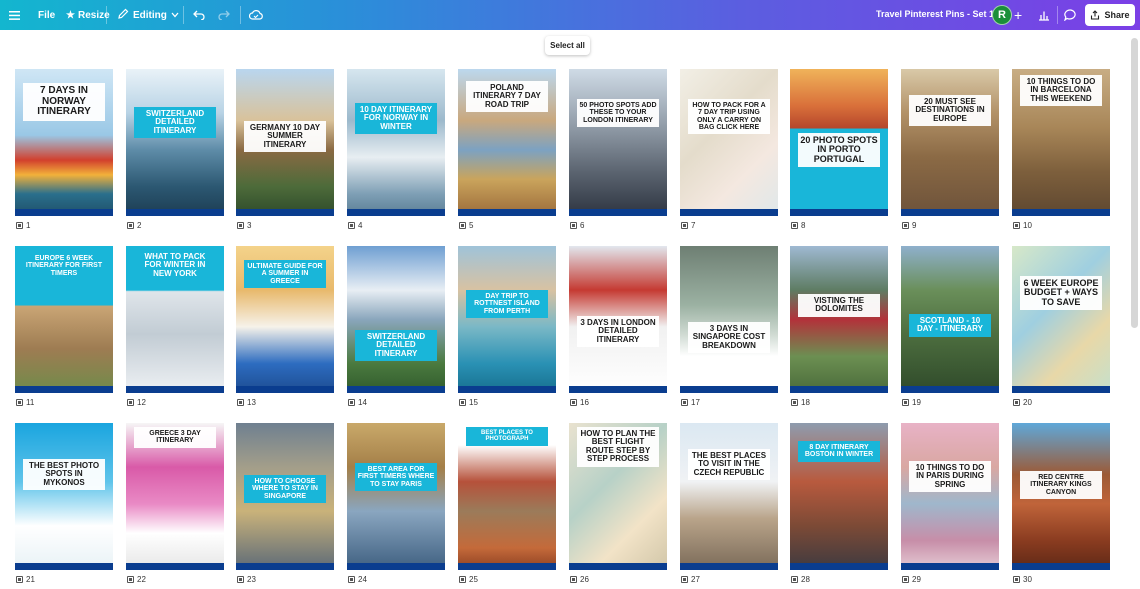 This screenshot has width=1140, height=589. What do you see at coordinates (1070, 15) in the screenshot?
I see `comments-button` at bounding box center [1070, 15].